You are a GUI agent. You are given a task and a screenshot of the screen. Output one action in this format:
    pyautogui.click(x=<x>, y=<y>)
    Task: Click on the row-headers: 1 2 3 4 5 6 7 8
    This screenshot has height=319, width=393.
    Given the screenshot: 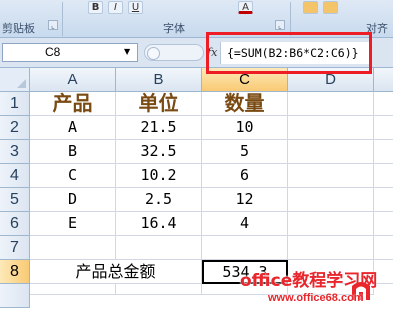 What is the action you would take?
    pyautogui.click(x=15, y=200)
    